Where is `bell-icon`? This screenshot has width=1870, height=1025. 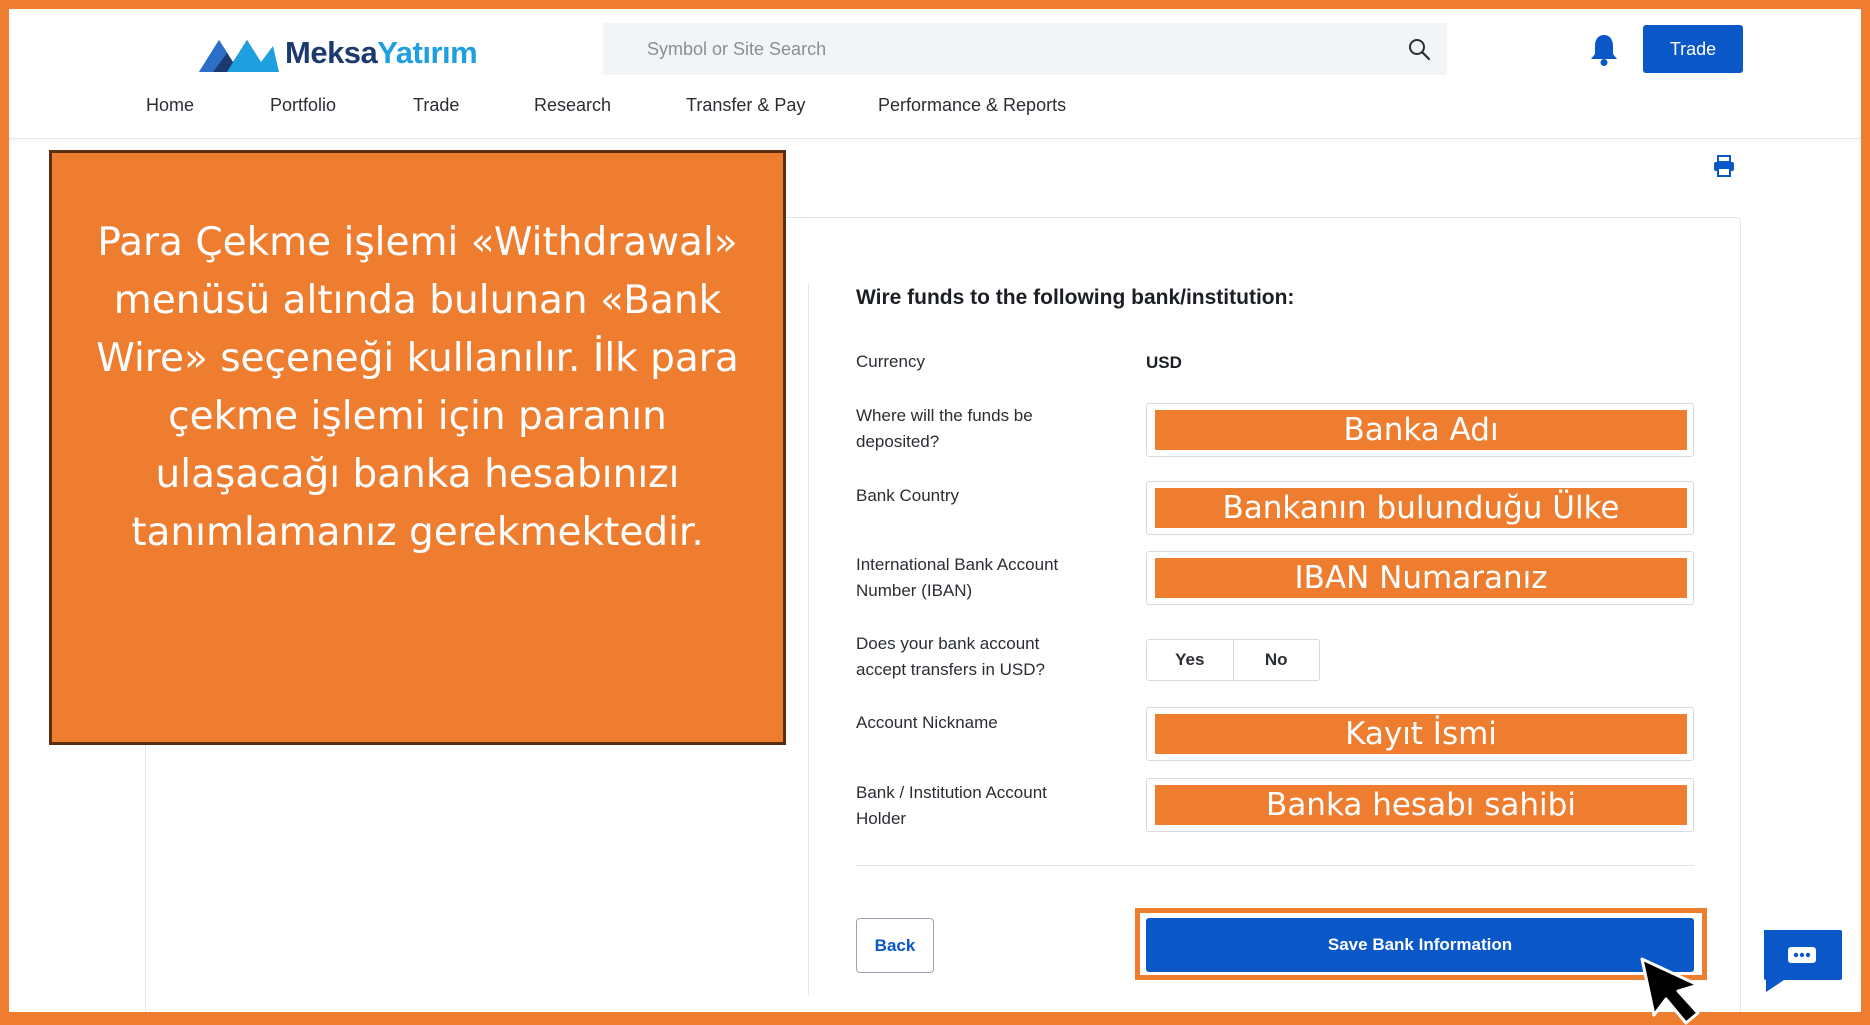
bell-icon is located at coordinates (1604, 50).